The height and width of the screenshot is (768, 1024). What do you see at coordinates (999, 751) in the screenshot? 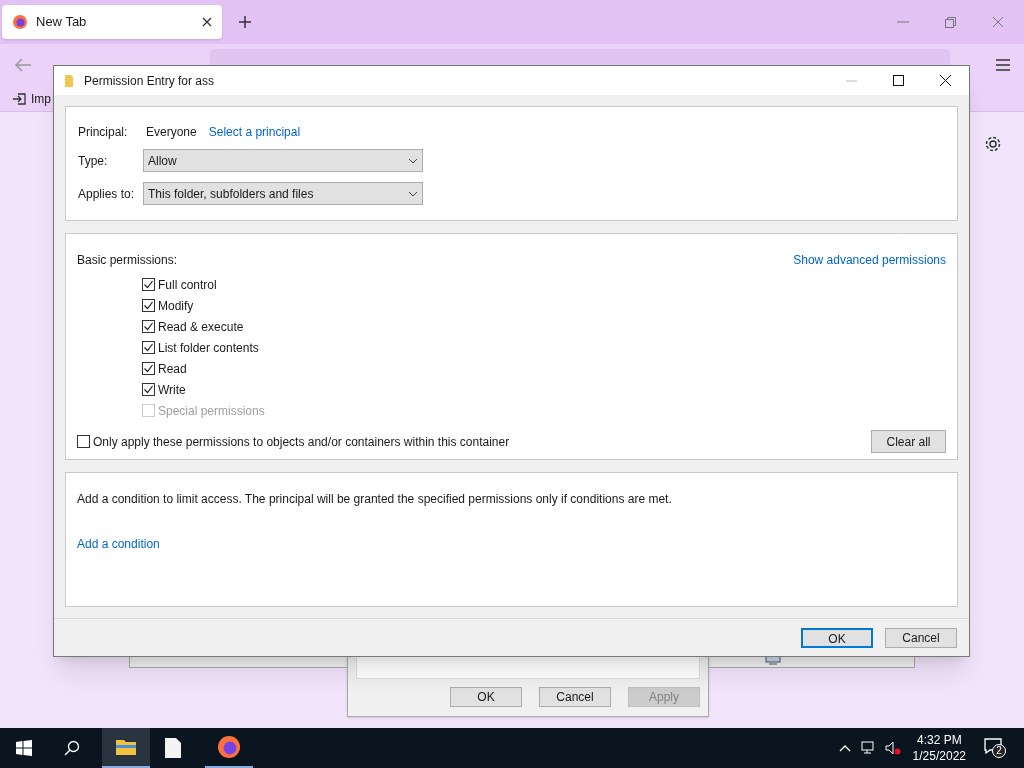
I see `notification-count: 2` at bounding box center [999, 751].